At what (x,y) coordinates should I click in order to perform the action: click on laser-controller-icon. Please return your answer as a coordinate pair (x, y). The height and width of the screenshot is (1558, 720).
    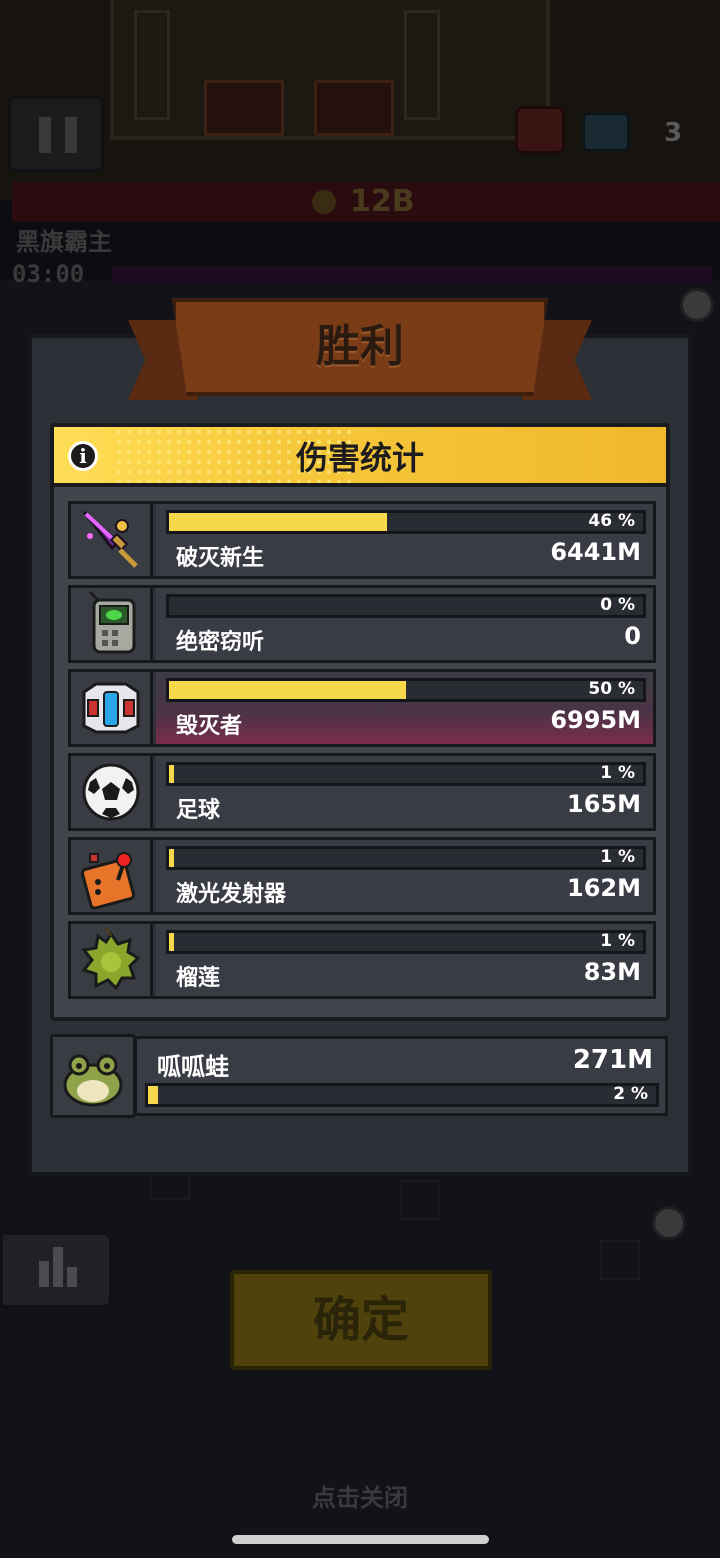
    Looking at the image, I should click on (112, 876).